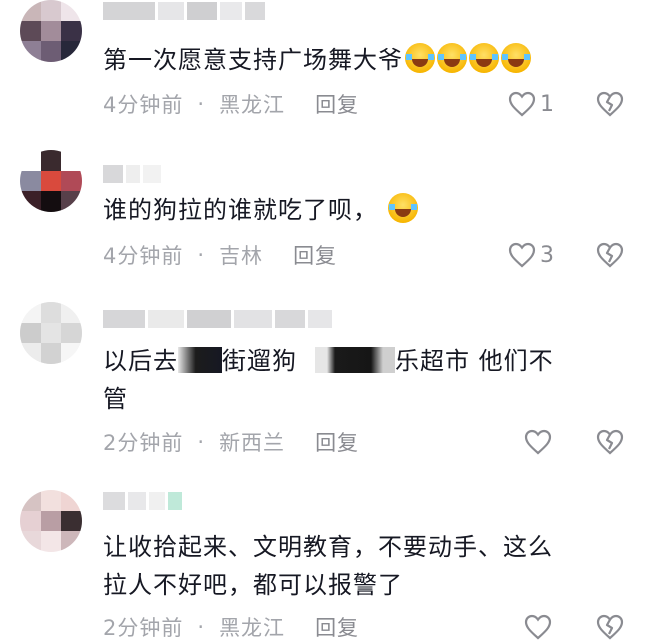 The image size is (660, 642). What do you see at coordinates (328, 566) in the screenshot?
I see `comment-text: 让收拾起来、文明教育，不要动手、这么 拉人不好吧，都可以报警了` at bounding box center [328, 566].